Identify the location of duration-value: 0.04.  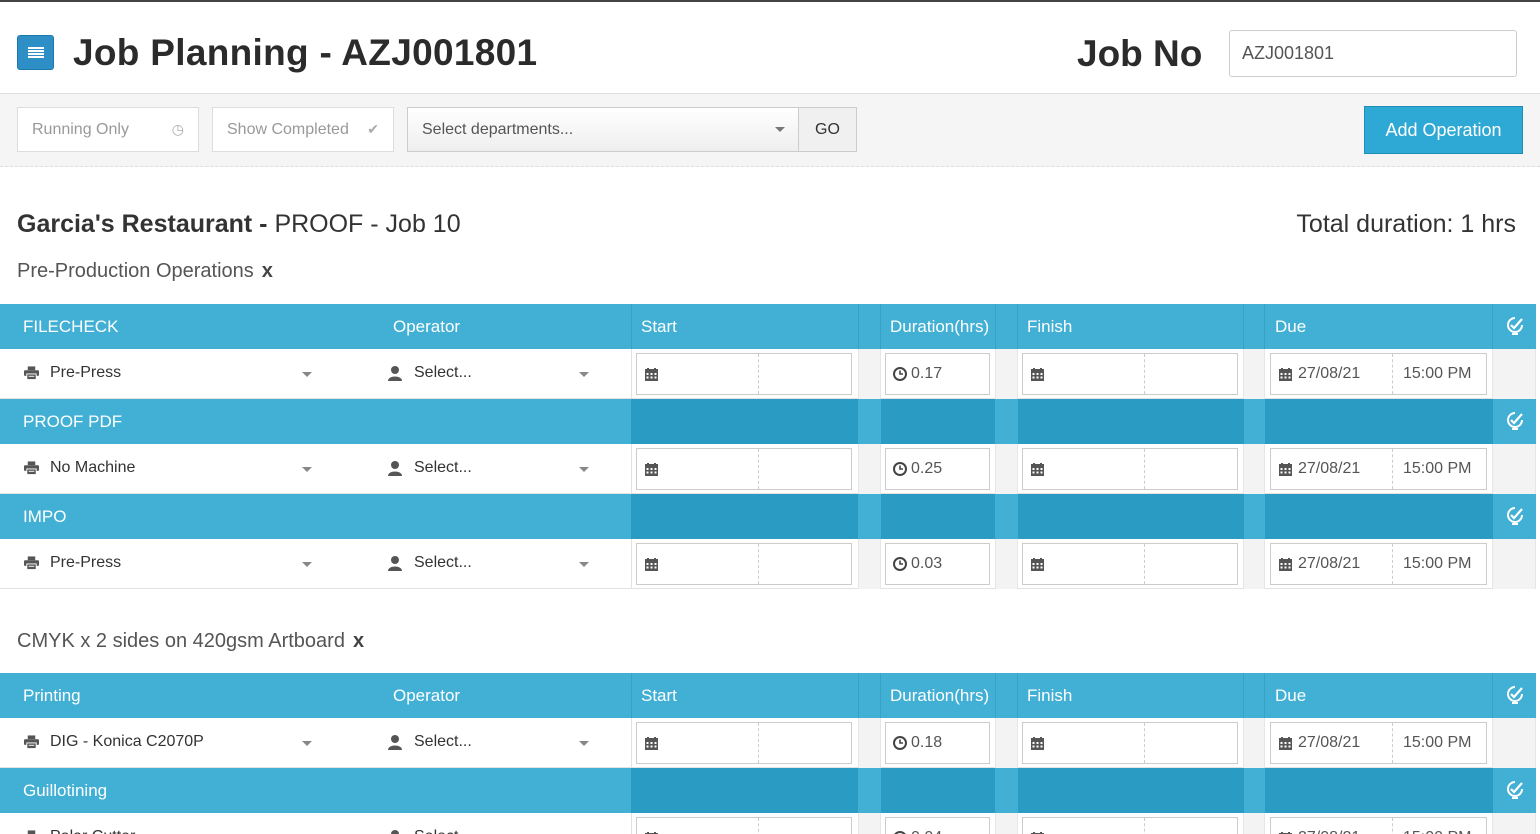
(926, 831).